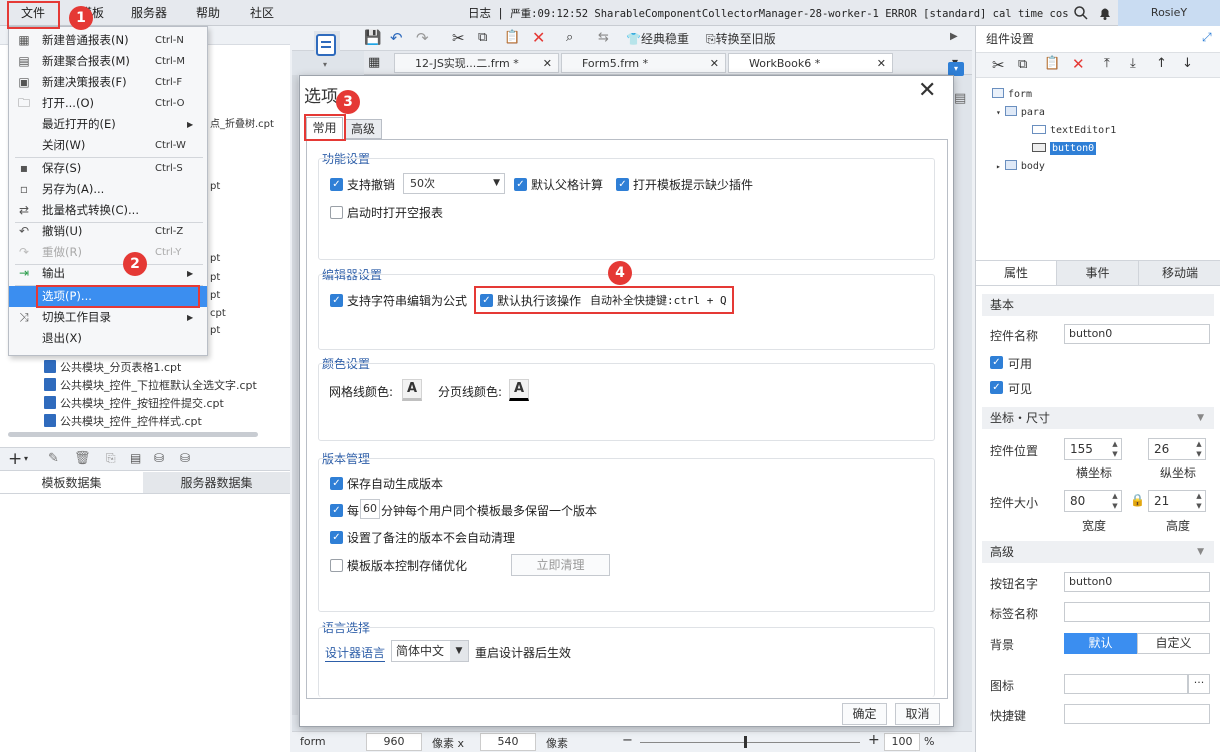 This screenshot has width=1220, height=752. I want to click on auto-version-checkbox: ✓, so click(336, 483).